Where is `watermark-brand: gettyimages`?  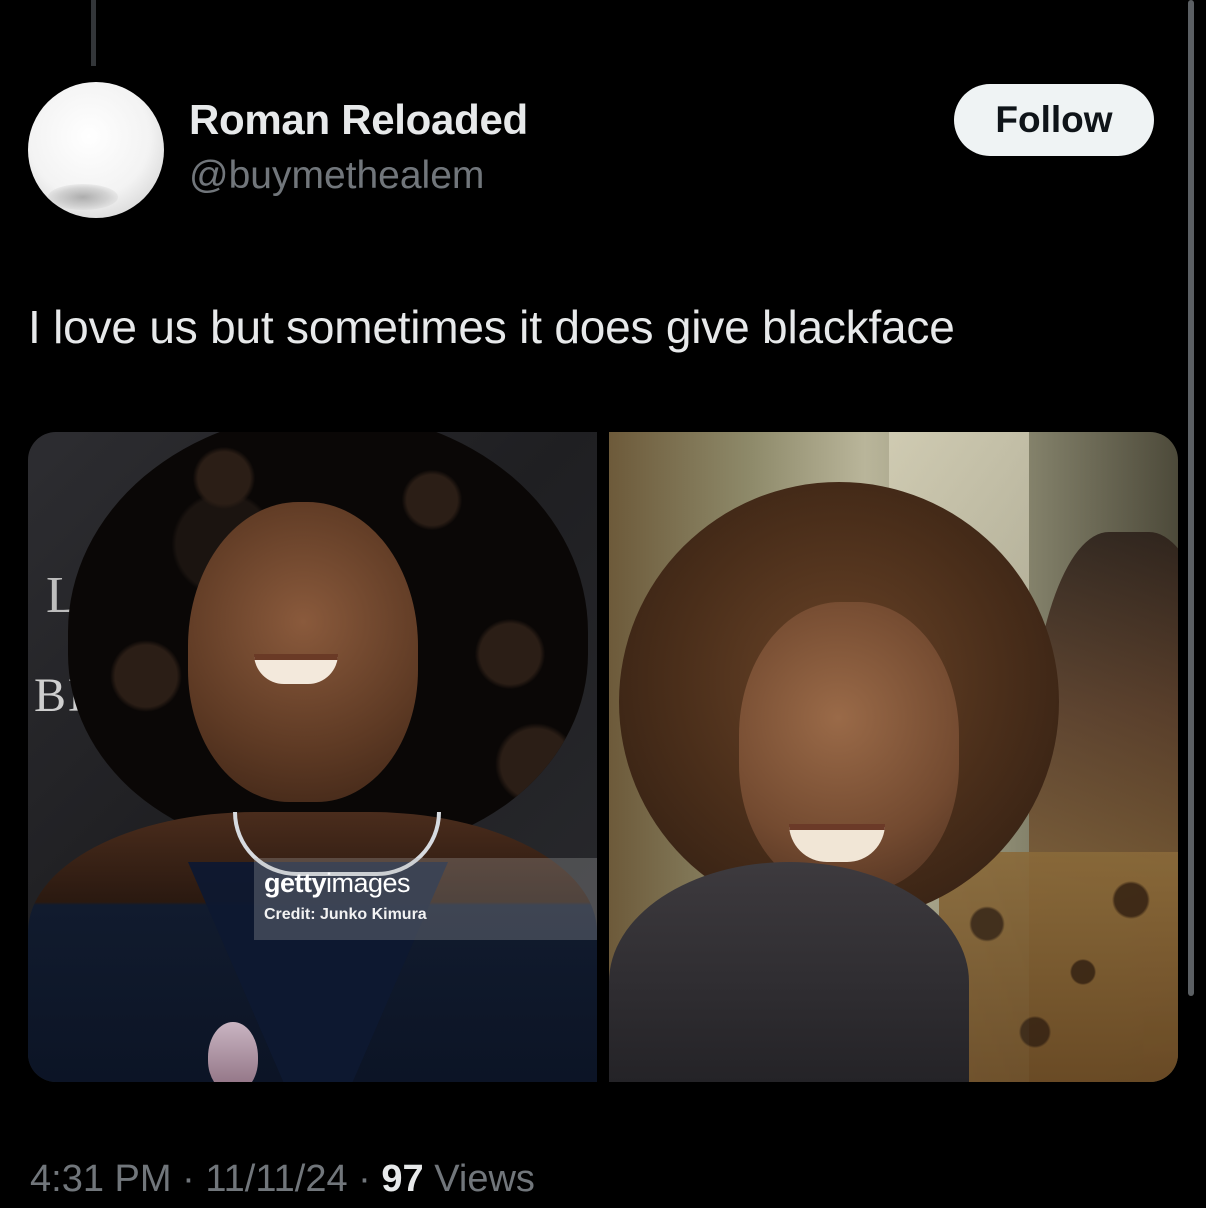 watermark-brand: gettyimages is located at coordinates (337, 883).